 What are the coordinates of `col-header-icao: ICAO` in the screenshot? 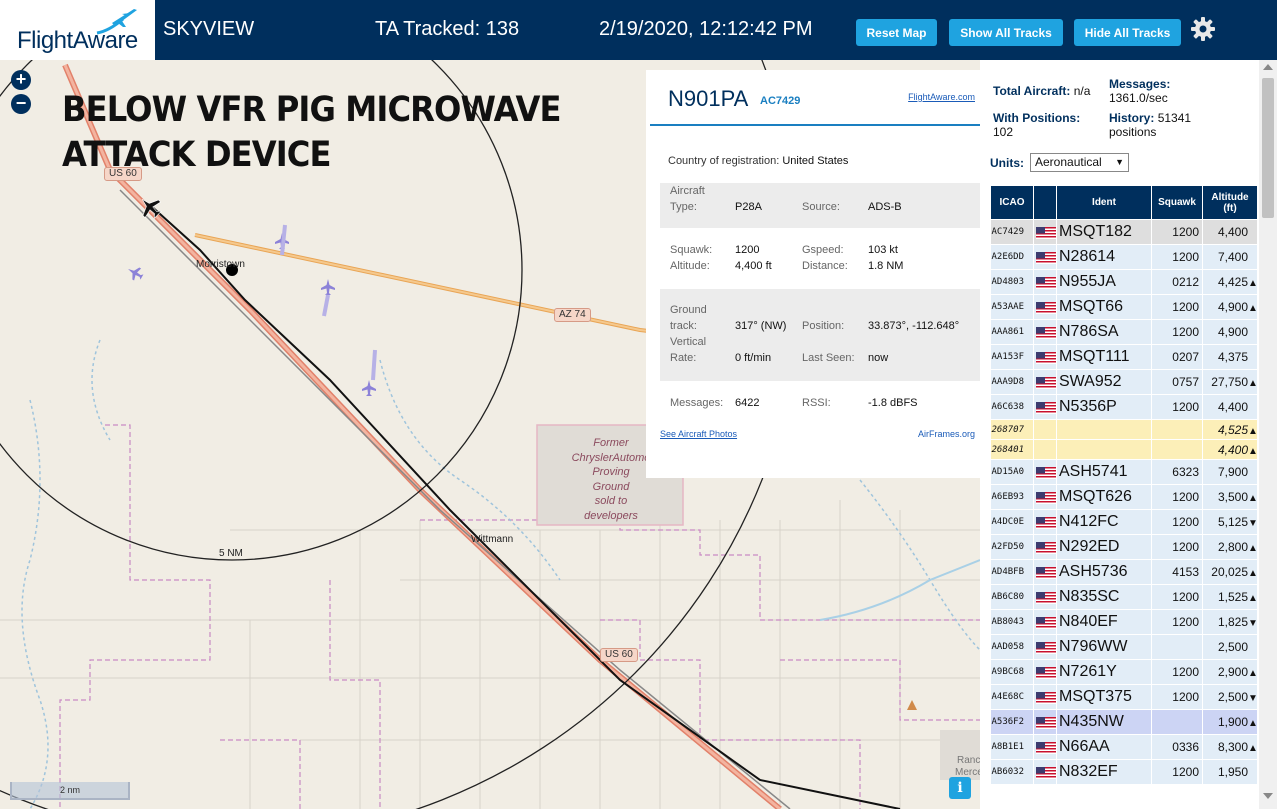 It's located at (1012, 202).